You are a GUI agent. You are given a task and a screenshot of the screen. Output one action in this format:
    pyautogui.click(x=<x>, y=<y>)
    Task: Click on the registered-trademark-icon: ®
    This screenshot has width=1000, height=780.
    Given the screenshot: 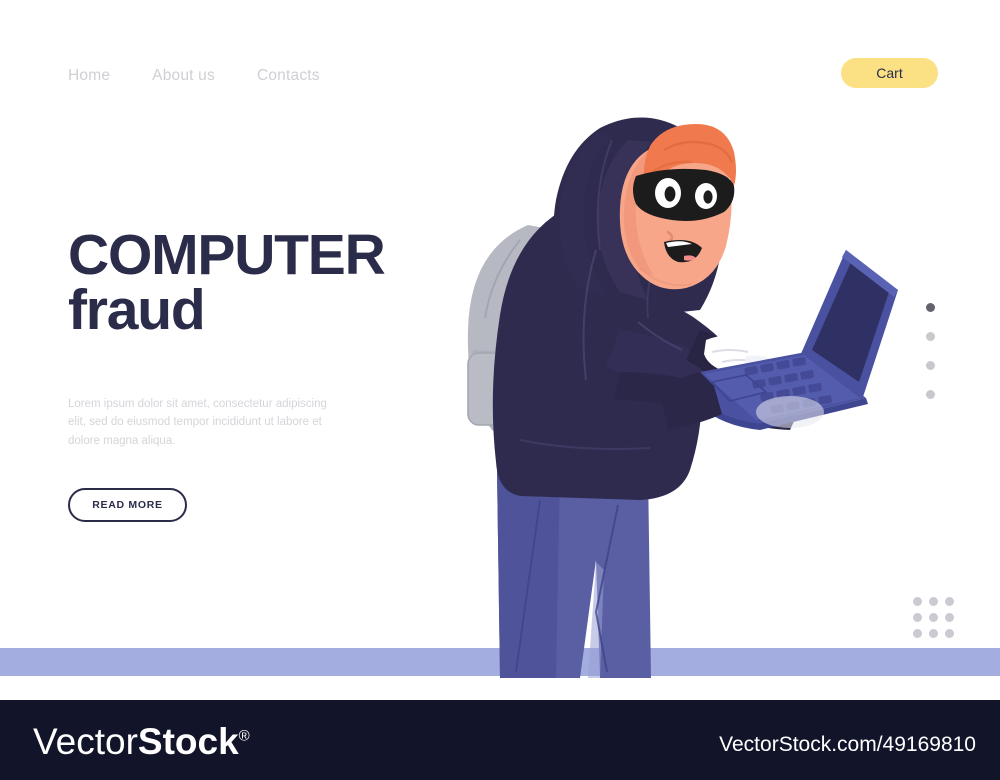 What is the action you would take?
    pyautogui.click(x=244, y=736)
    